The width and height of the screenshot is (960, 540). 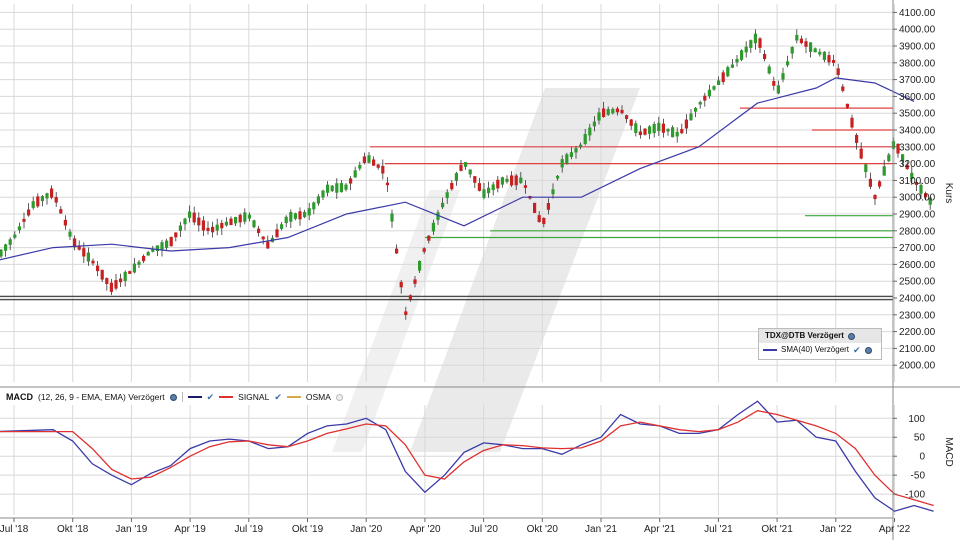 I want to click on y-tick-label: 4000.00, so click(x=917, y=30).